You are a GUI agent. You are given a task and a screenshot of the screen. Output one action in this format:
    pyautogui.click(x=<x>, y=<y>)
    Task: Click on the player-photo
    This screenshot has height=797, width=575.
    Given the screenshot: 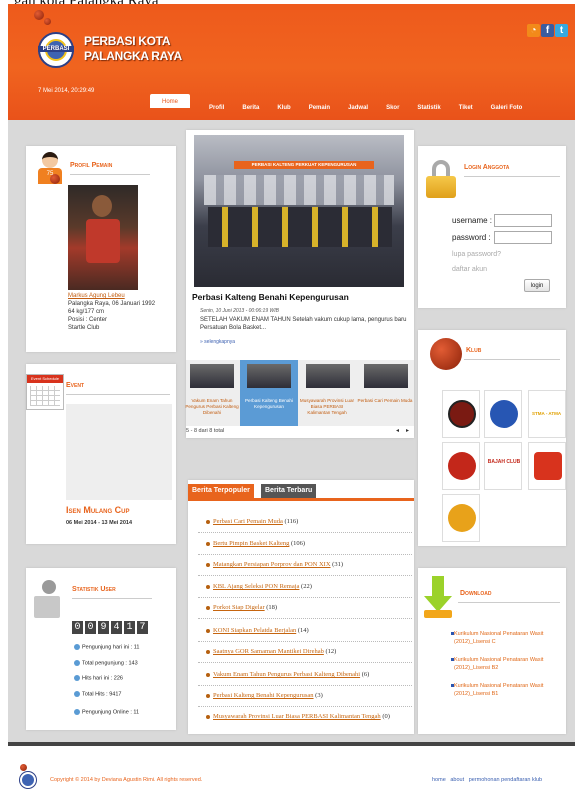 What is the action you would take?
    pyautogui.click(x=103, y=237)
    